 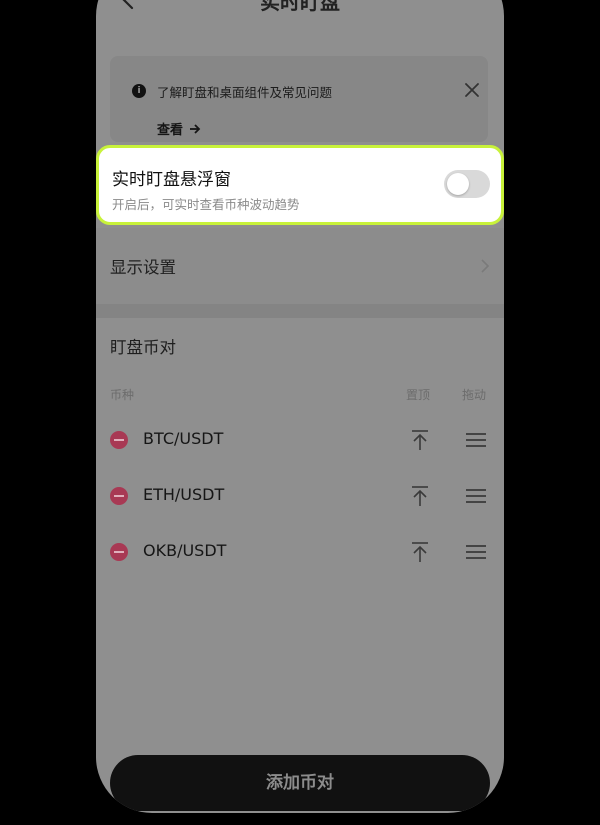 I want to click on pair-name: ETH/USDT, so click(x=184, y=494).